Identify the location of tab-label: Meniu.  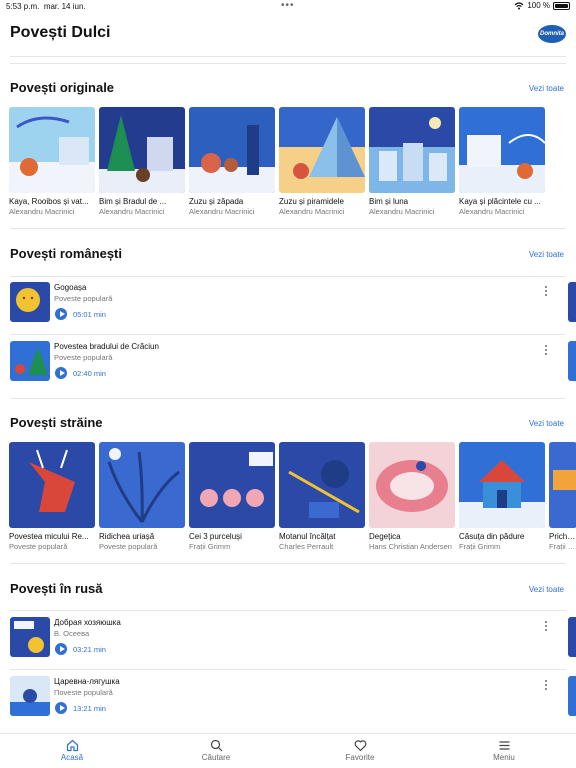
(504, 757).